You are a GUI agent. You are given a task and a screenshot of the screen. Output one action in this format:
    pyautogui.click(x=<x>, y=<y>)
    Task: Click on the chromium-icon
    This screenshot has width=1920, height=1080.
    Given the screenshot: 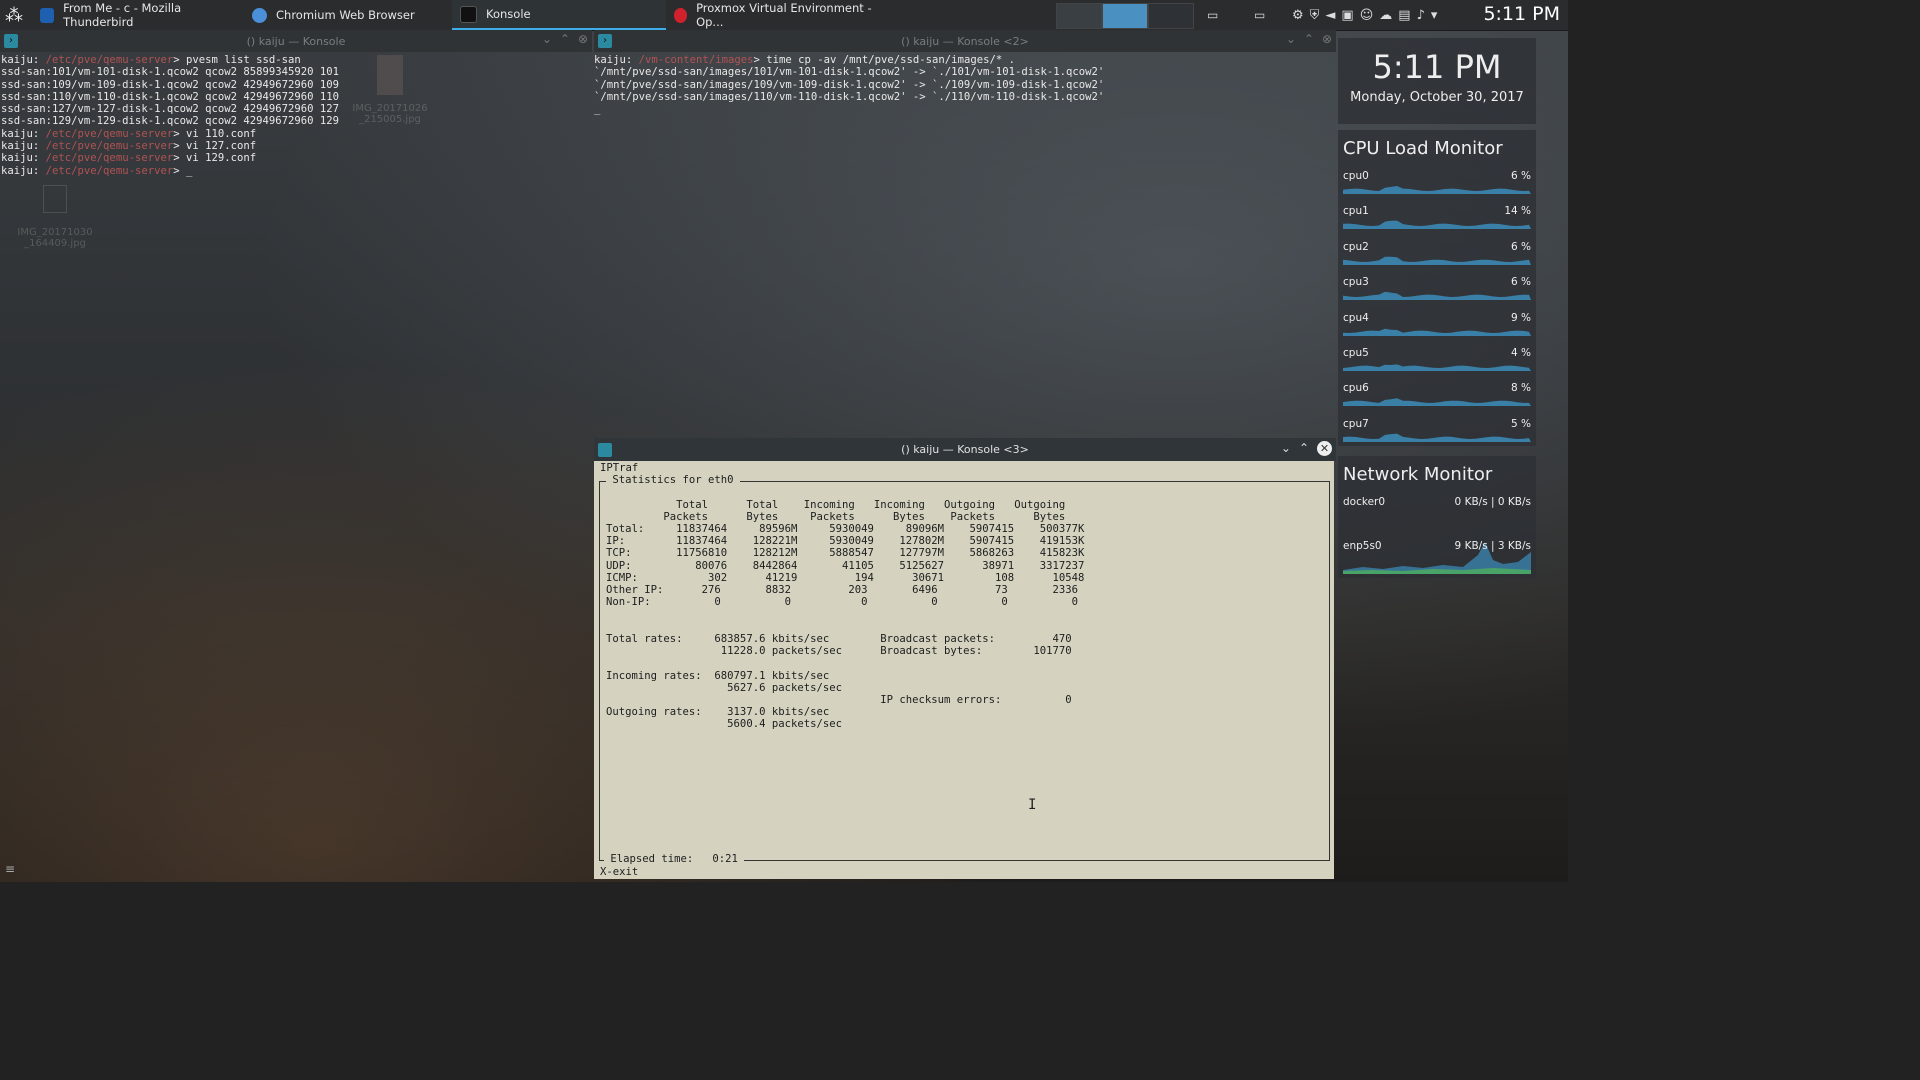 What is the action you would take?
    pyautogui.click(x=259, y=15)
    